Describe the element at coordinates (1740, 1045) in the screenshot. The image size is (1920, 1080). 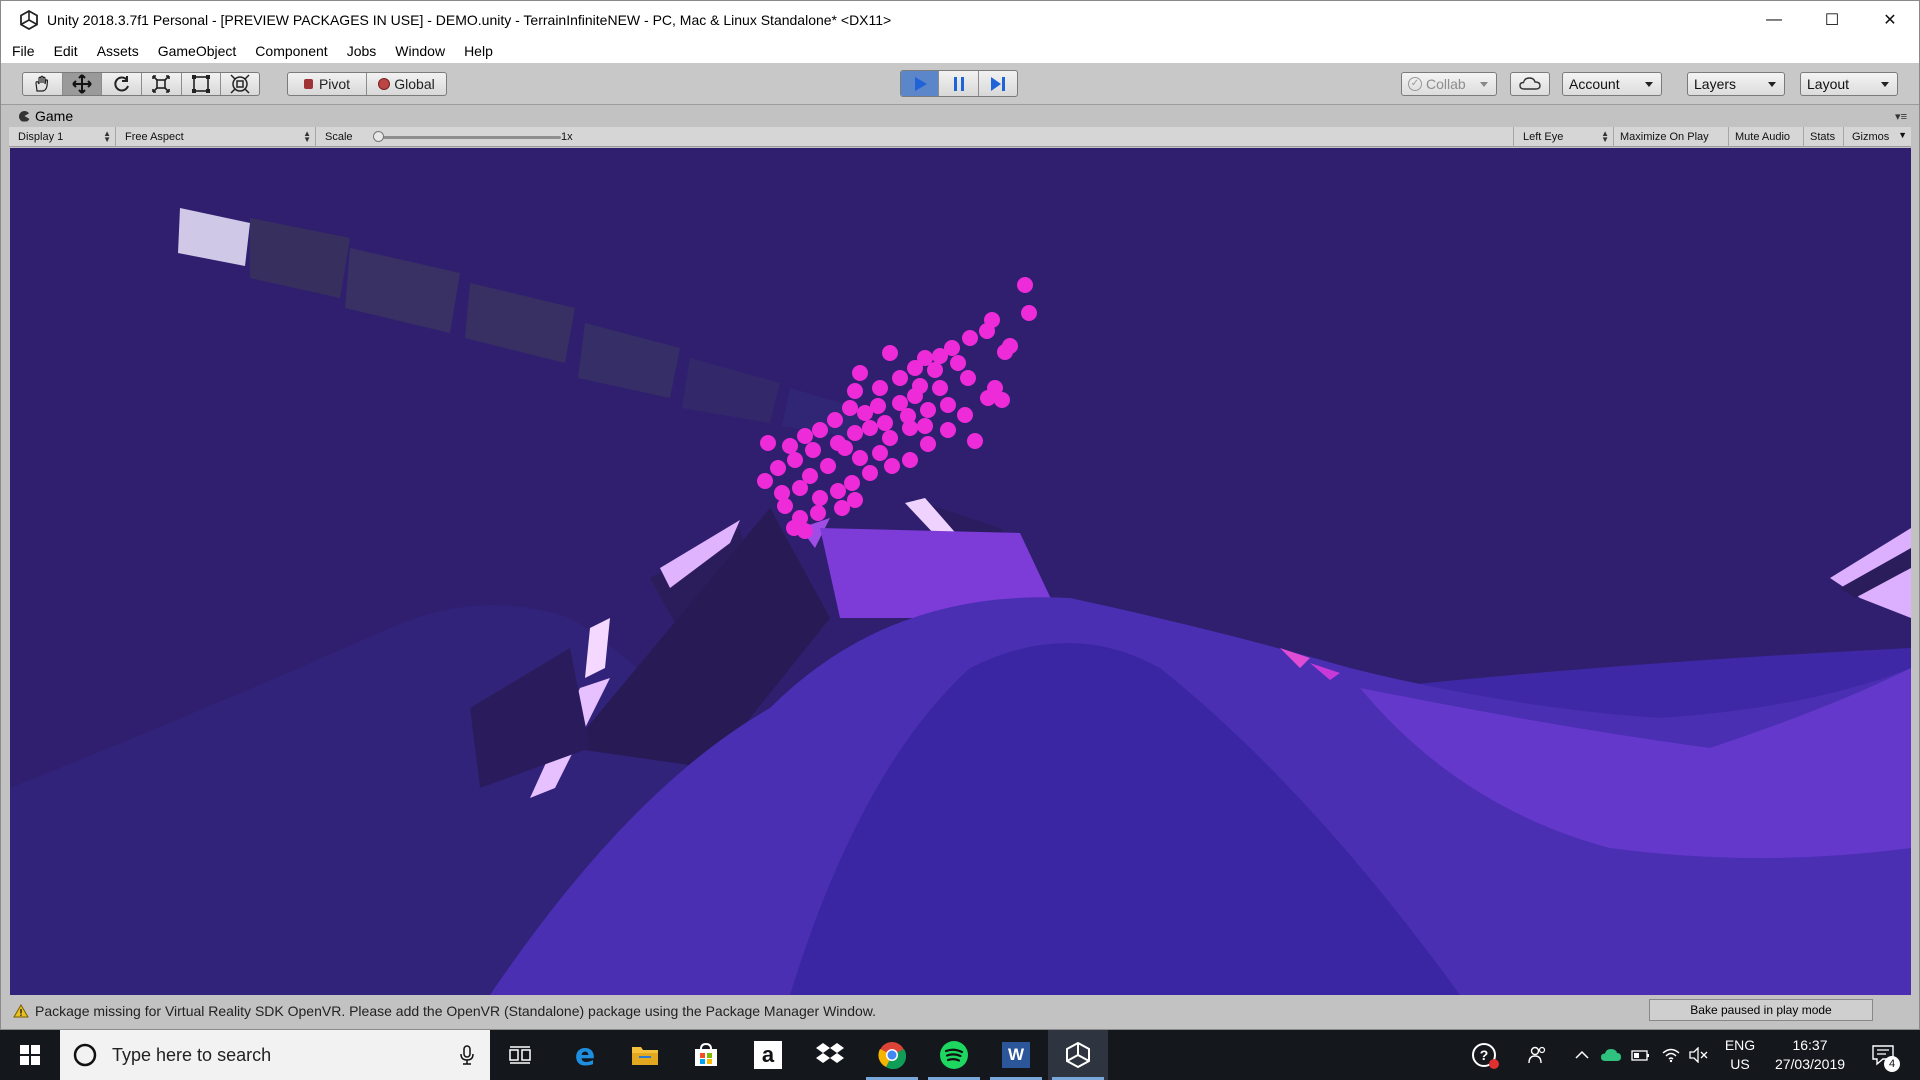
I see `lang-top: ENG` at that location.